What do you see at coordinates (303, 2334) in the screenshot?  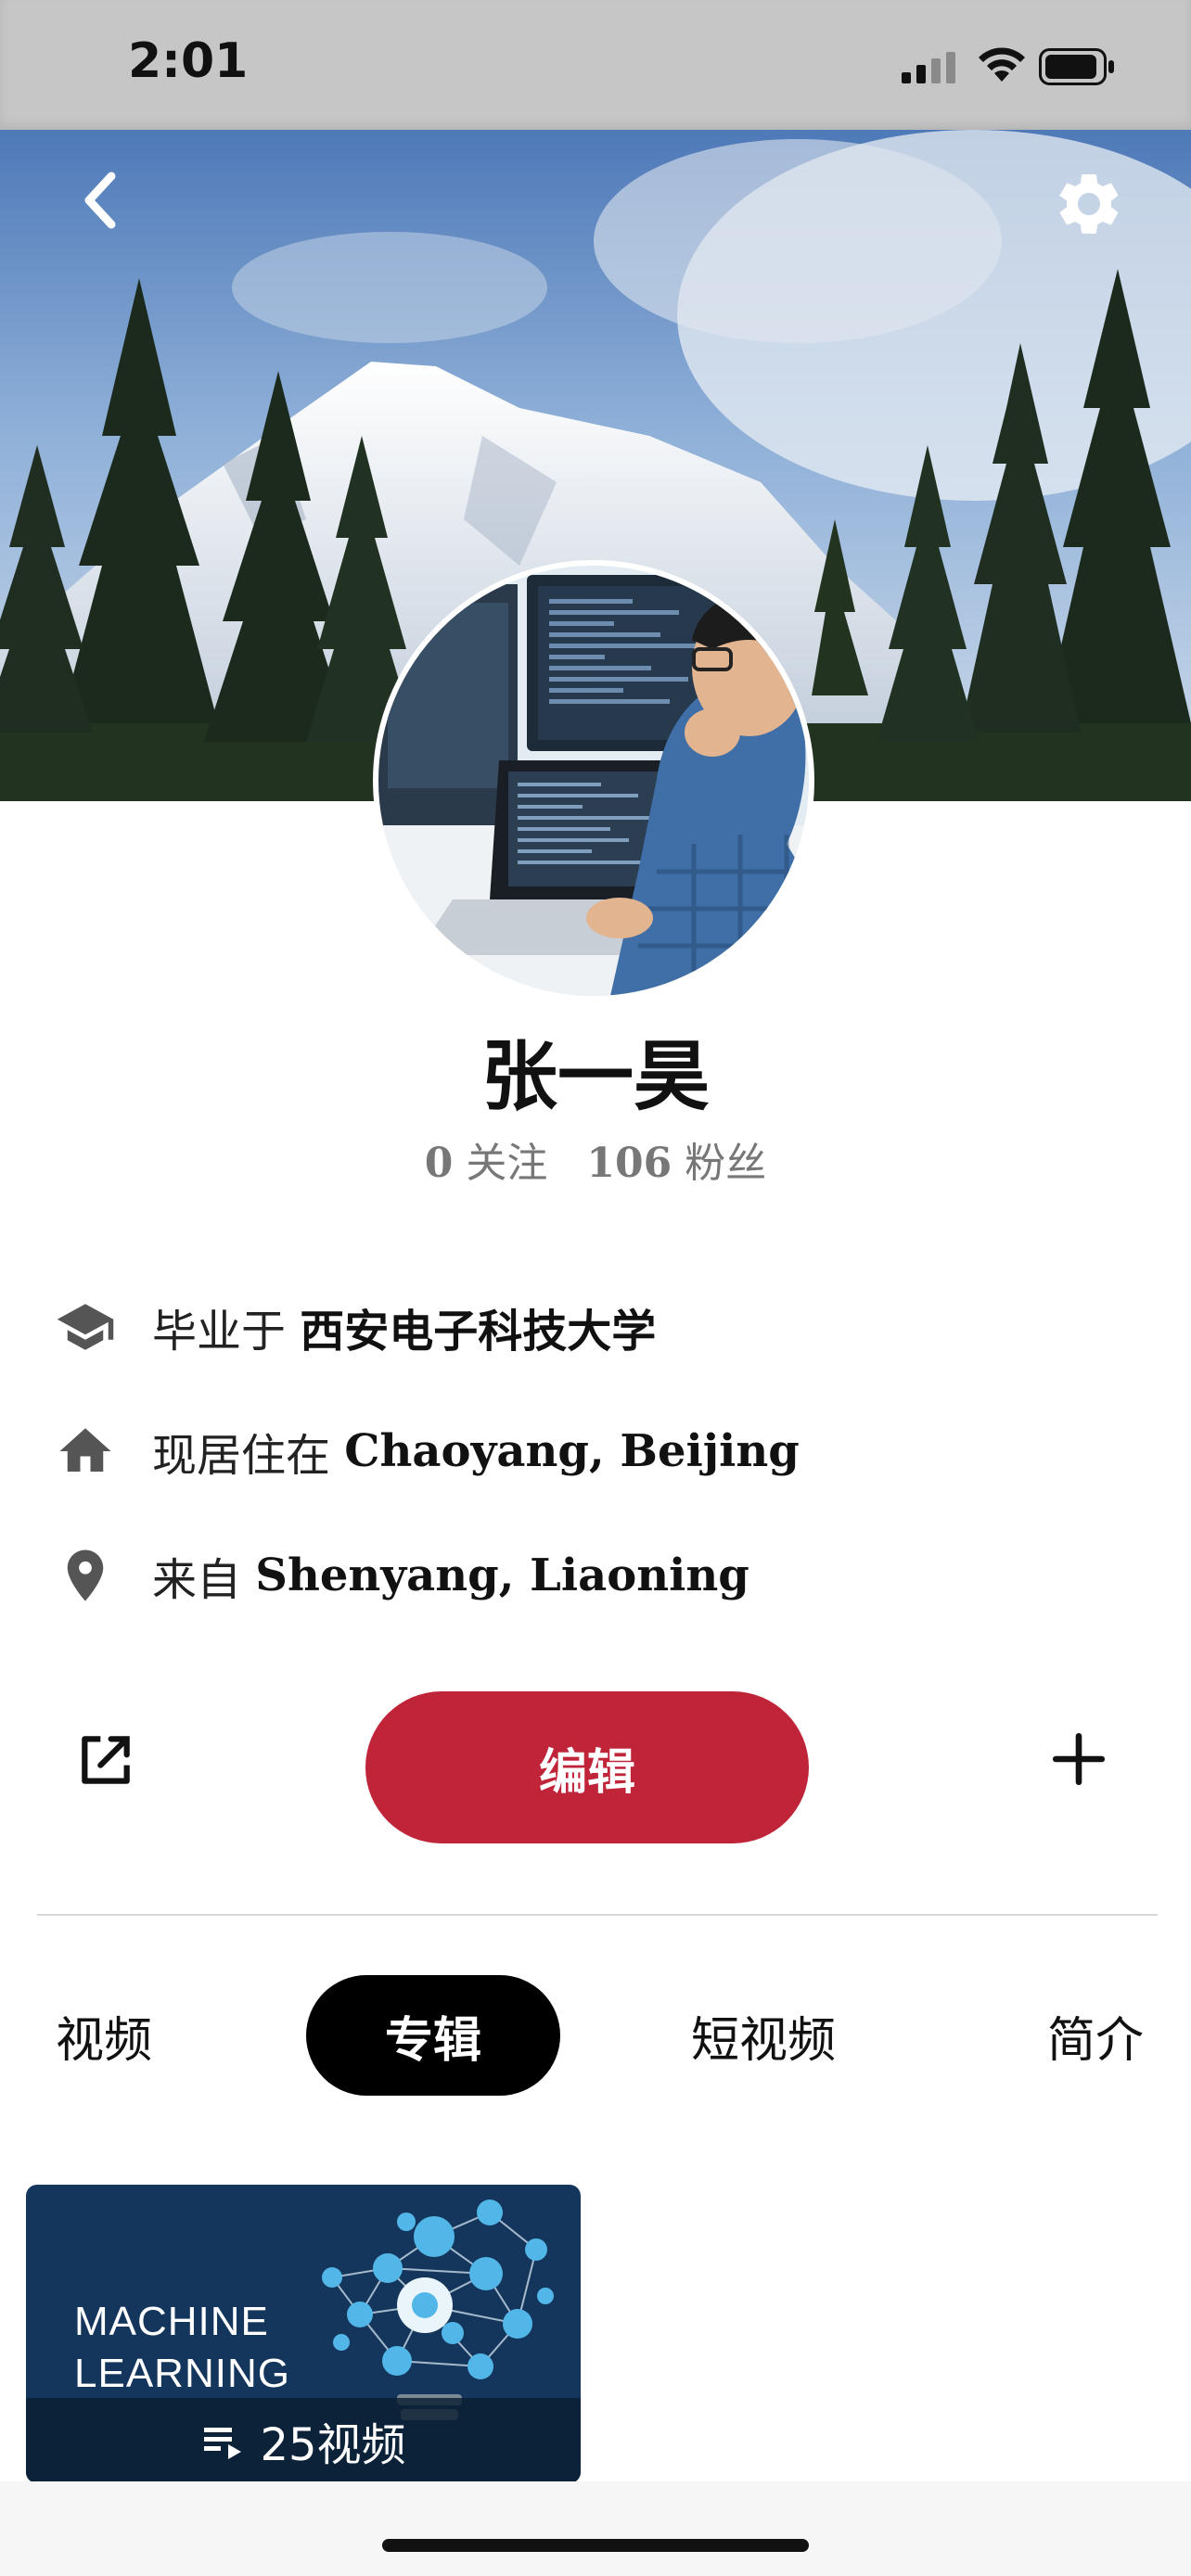 I see `album-card: MACHINE LEARNING 25视频` at bounding box center [303, 2334].